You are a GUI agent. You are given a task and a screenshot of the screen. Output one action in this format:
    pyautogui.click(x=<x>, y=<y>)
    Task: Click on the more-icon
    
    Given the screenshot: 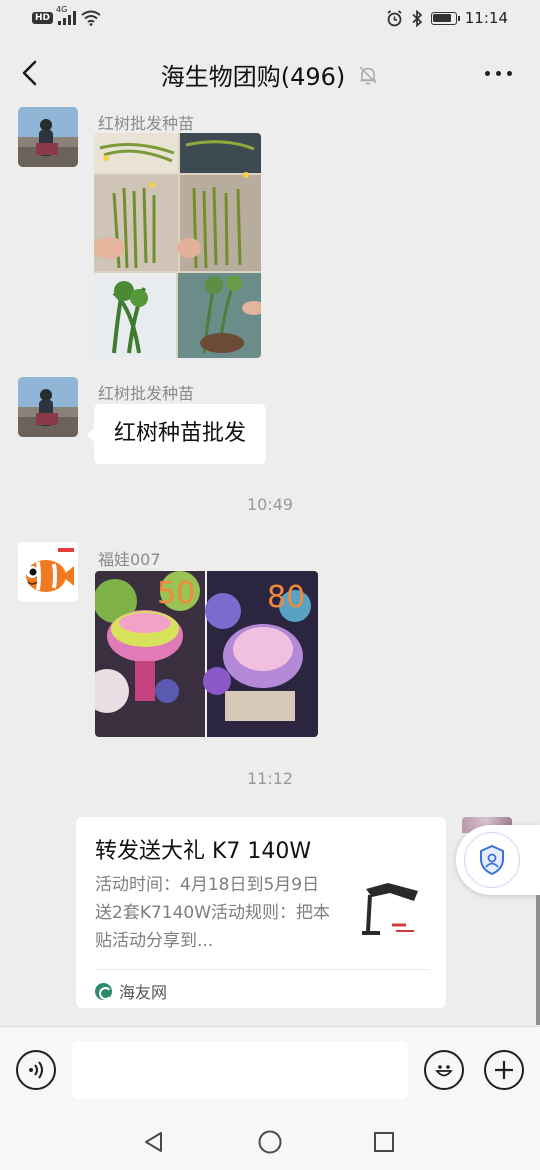 What is the action you would take?
    pyautogui.click(x=498, y=73)
    